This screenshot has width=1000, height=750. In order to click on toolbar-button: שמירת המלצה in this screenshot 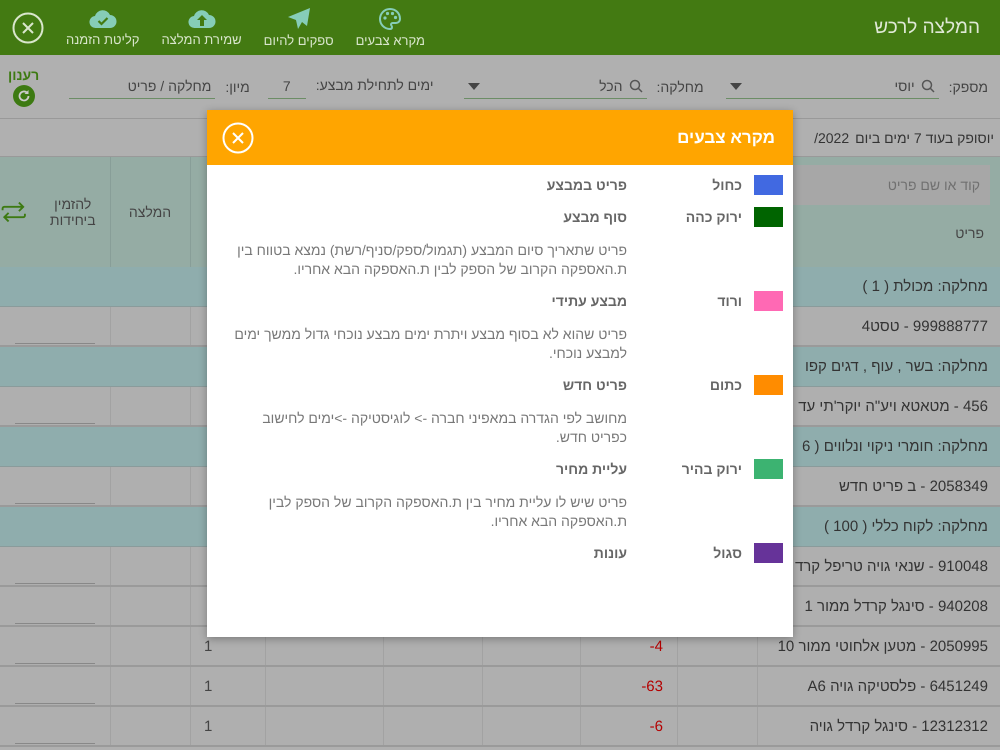, I will do `click(201, 27)`.